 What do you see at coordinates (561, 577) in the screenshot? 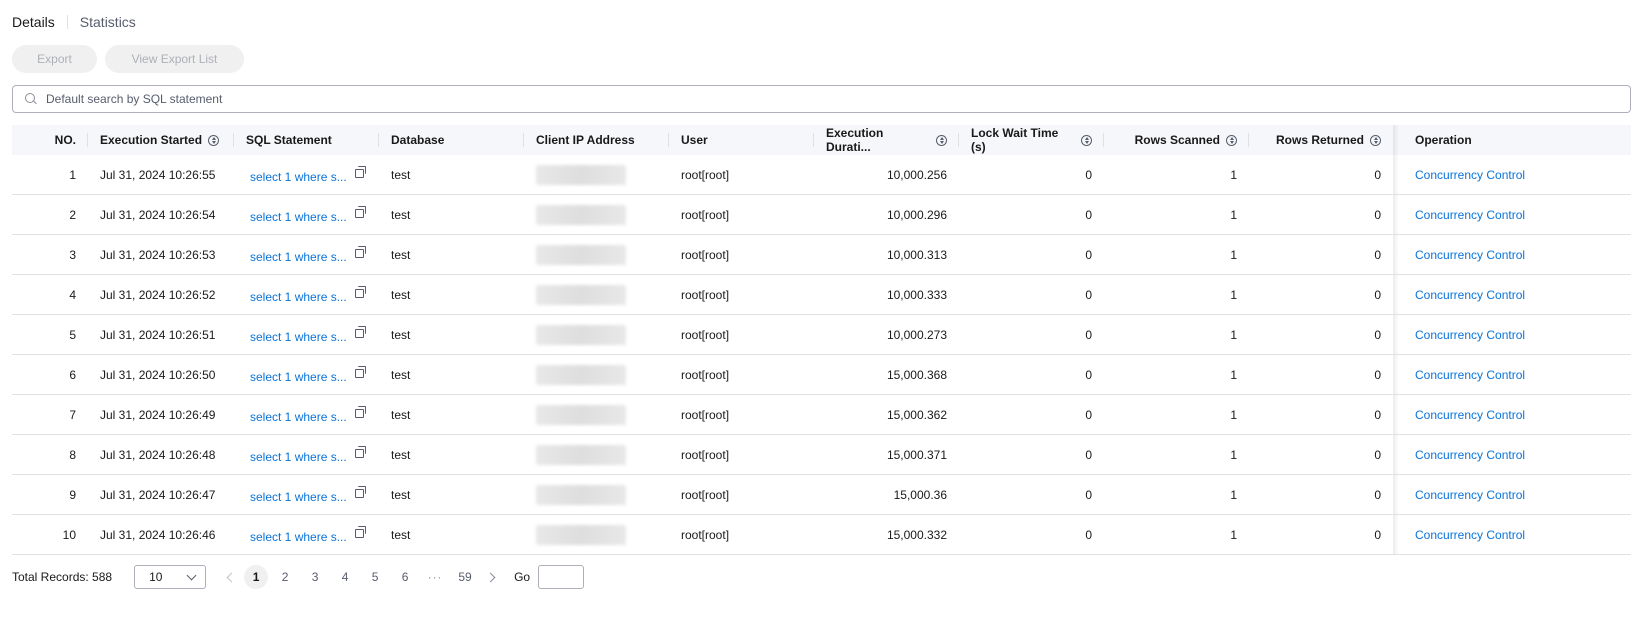
I see `go-page-input` at bounding box center [561, 577].